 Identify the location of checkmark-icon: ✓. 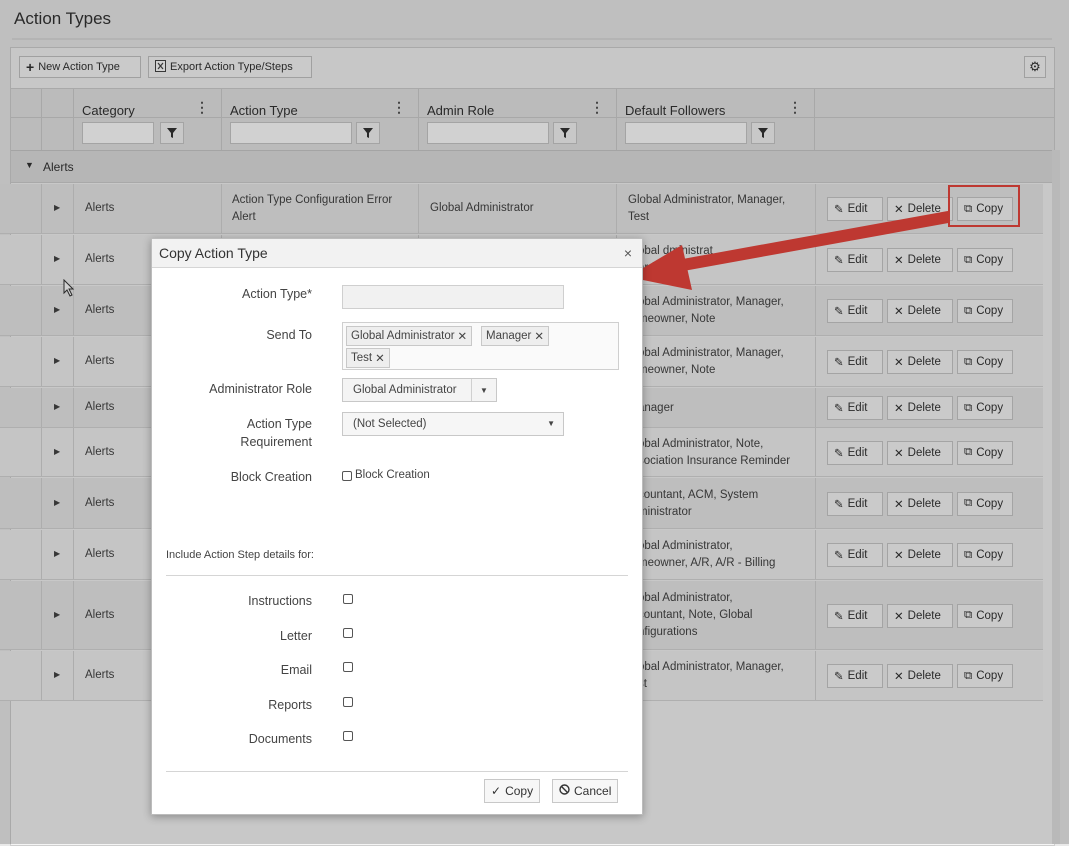
(496, 791).